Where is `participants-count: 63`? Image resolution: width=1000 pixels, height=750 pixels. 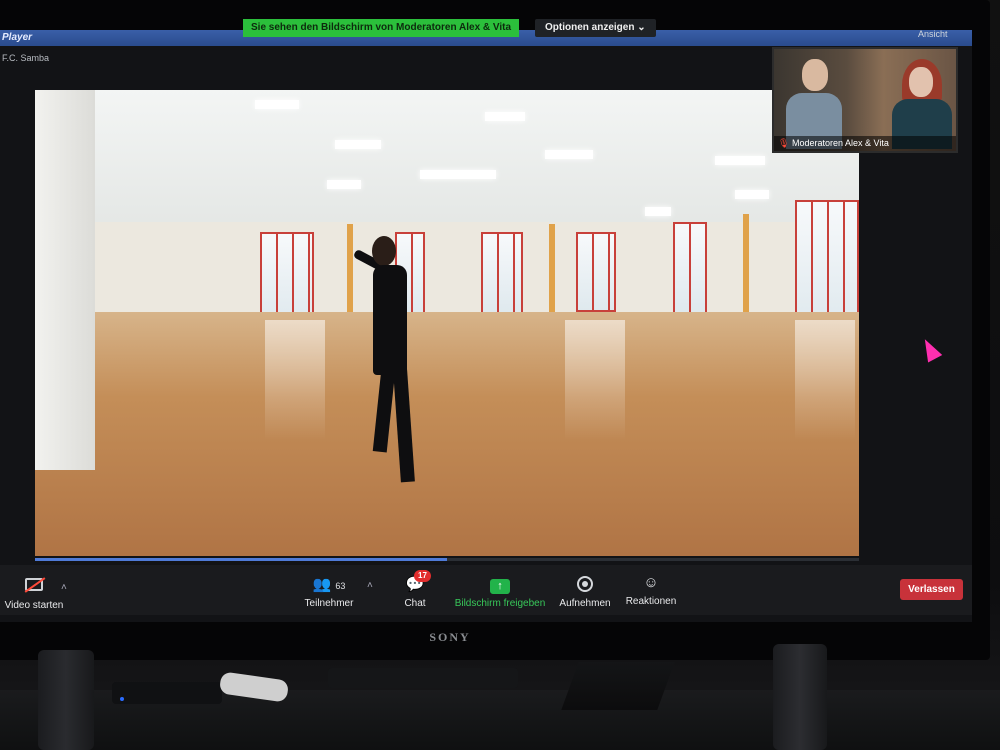 participants-count: 63 is located at coordinates (340, 586).